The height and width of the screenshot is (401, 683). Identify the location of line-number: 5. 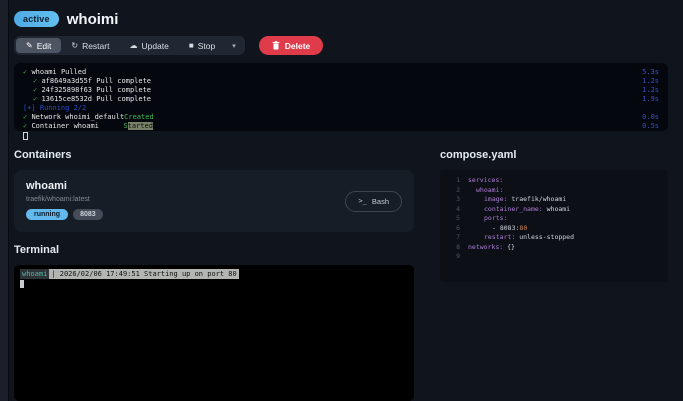
(458, 218).